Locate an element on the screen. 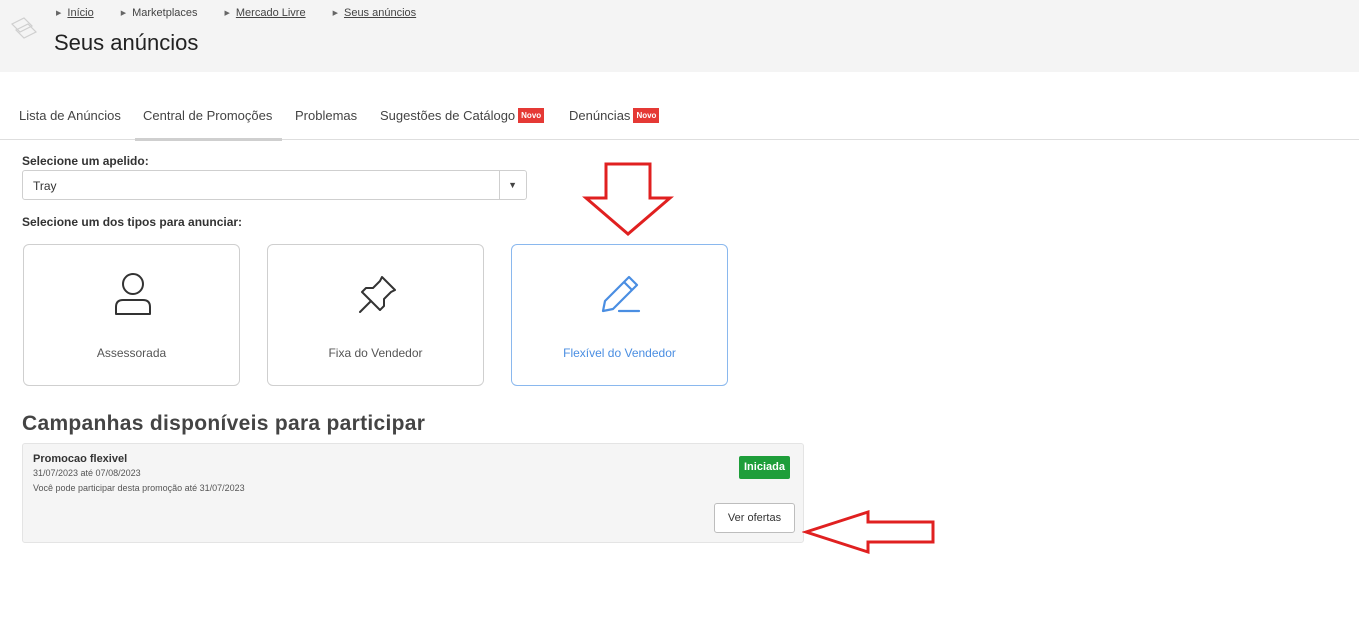 This screenshot has width=1359, height=629. campaign-name: Promocao flexivel is located at coordinates (80, 459).